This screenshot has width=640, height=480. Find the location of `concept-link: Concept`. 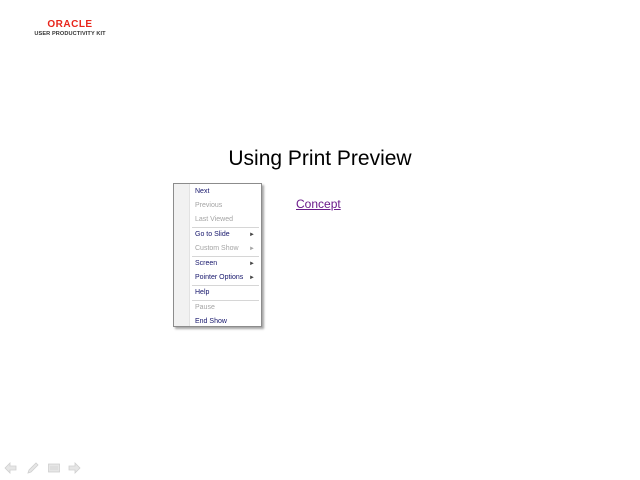

concept-link: Concept is located at coordinates (318, 204).